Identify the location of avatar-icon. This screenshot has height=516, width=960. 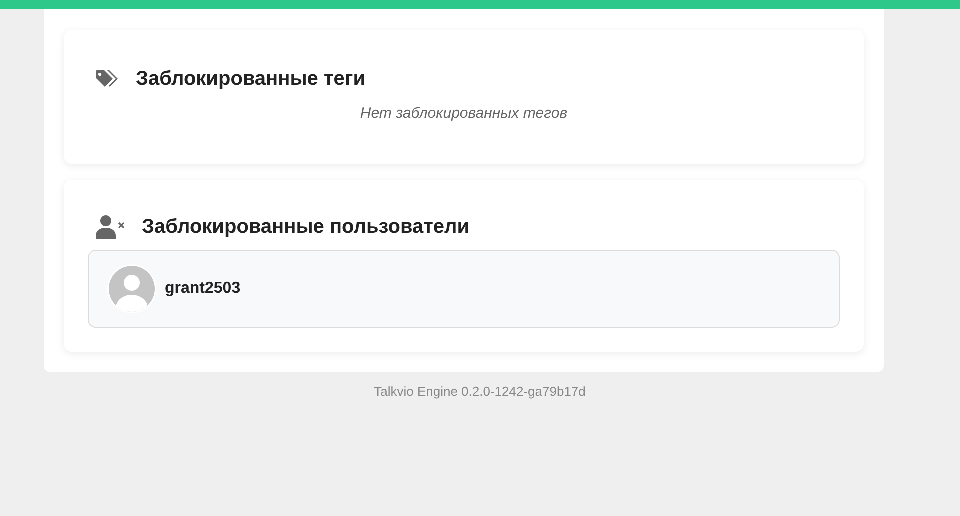
(132, 289).